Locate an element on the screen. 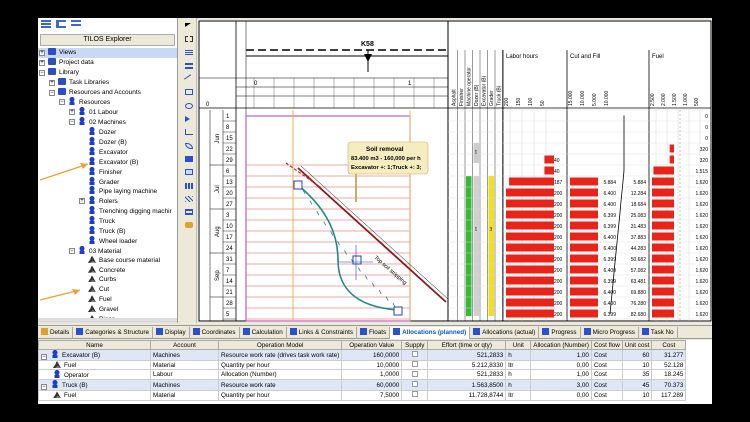  cell-model: Quantity per hour is located at coordinates (280, 395).